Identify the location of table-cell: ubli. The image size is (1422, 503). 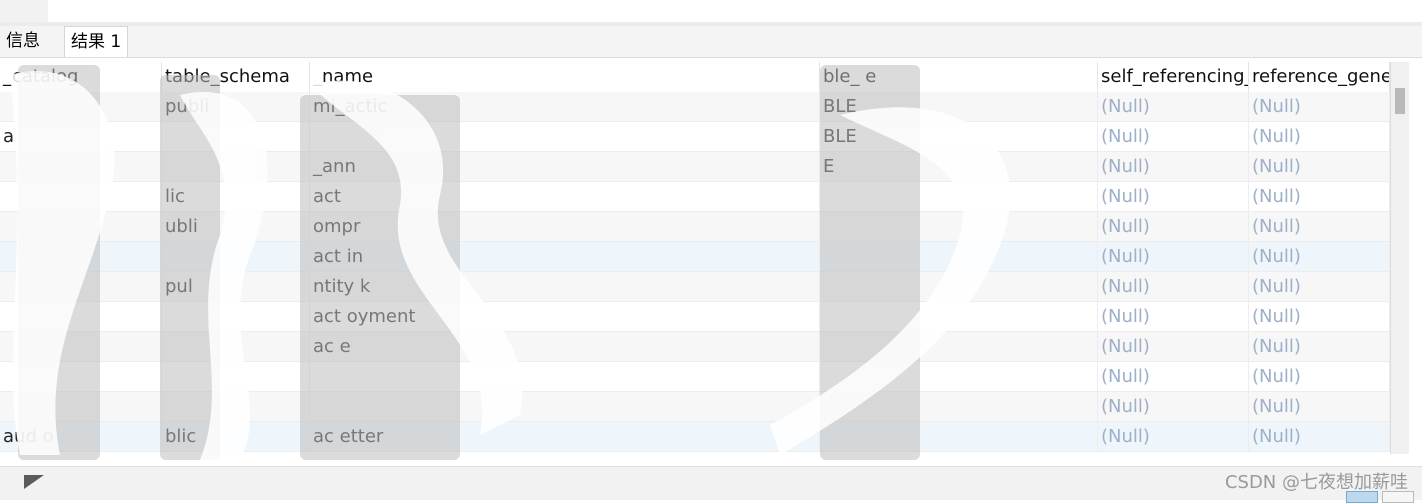
(236, 227).